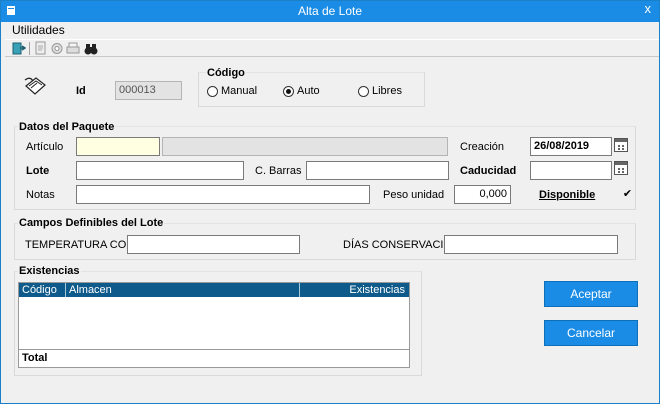  Describe the element at coordinates (571, 146) in the screenshot. I see `creacion-date-input: 26/08/2019` at that location.